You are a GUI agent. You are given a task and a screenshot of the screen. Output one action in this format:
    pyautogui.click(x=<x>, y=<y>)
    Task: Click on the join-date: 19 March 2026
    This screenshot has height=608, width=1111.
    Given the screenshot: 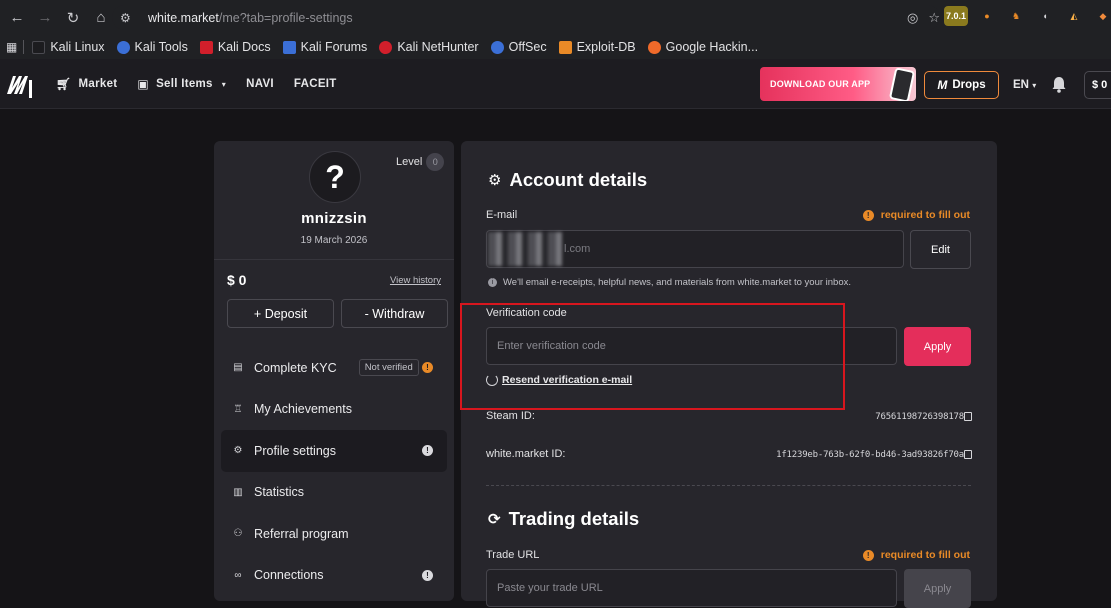 What is the action you would take?
    pyautogui.click(x=334, y=240)
    